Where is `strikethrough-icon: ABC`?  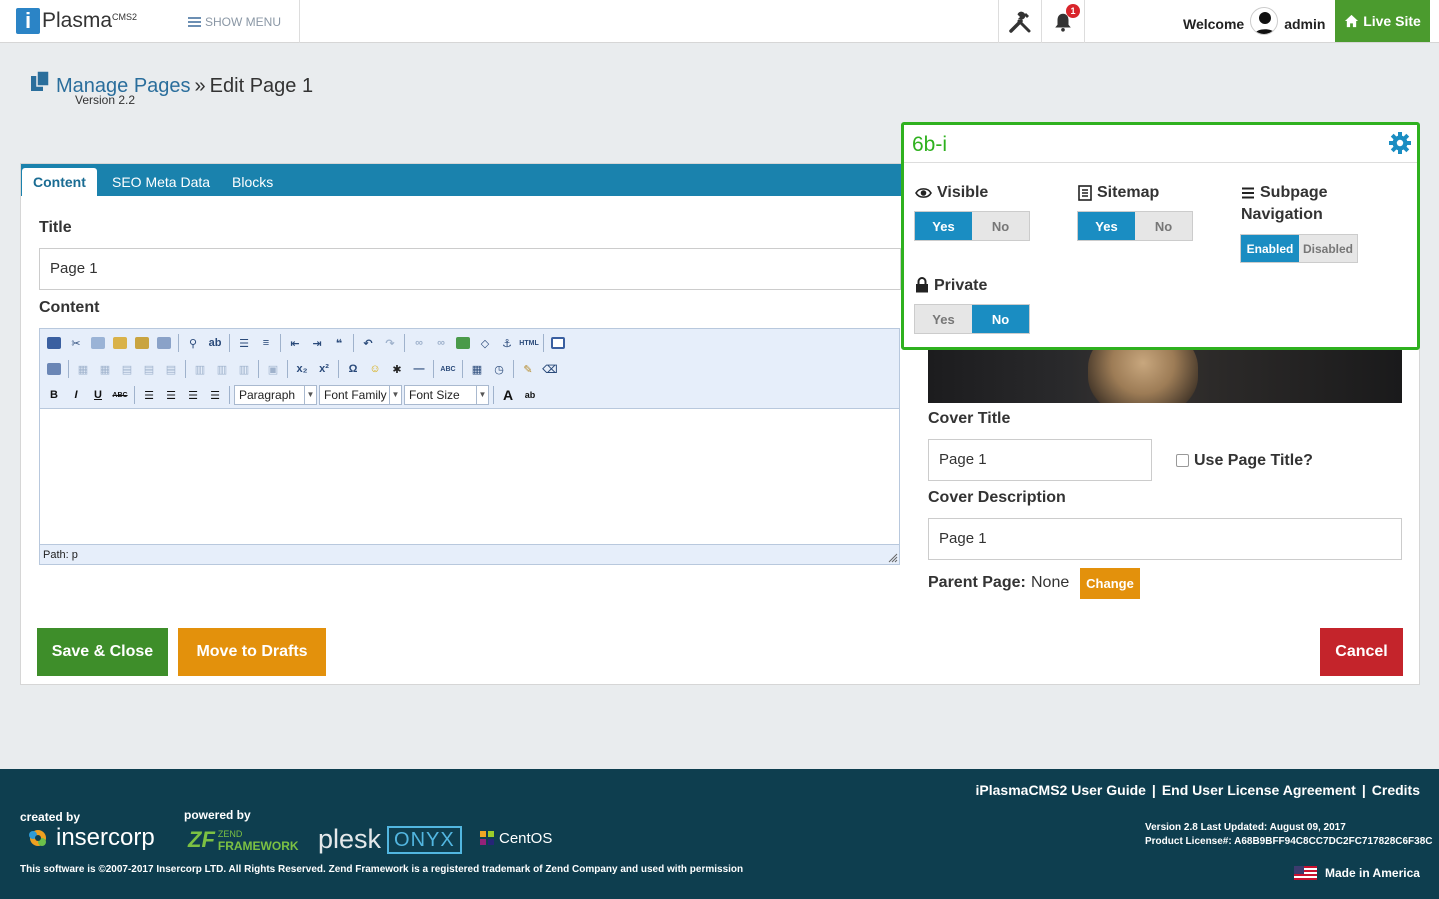 strikethrough-icon: ABC is located at coordinates (120, 395).